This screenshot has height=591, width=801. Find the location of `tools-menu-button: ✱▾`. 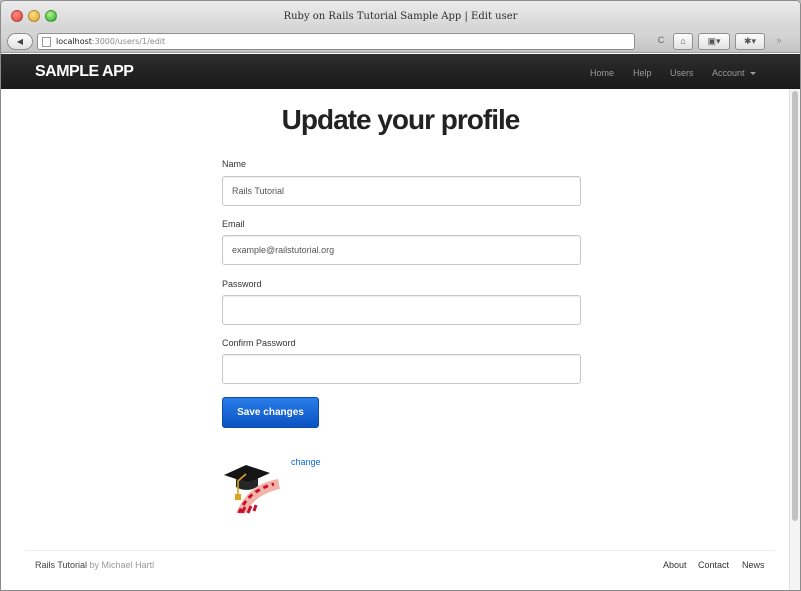

tools-menu-button: ✱▾ is located at coordinates (750, 41).